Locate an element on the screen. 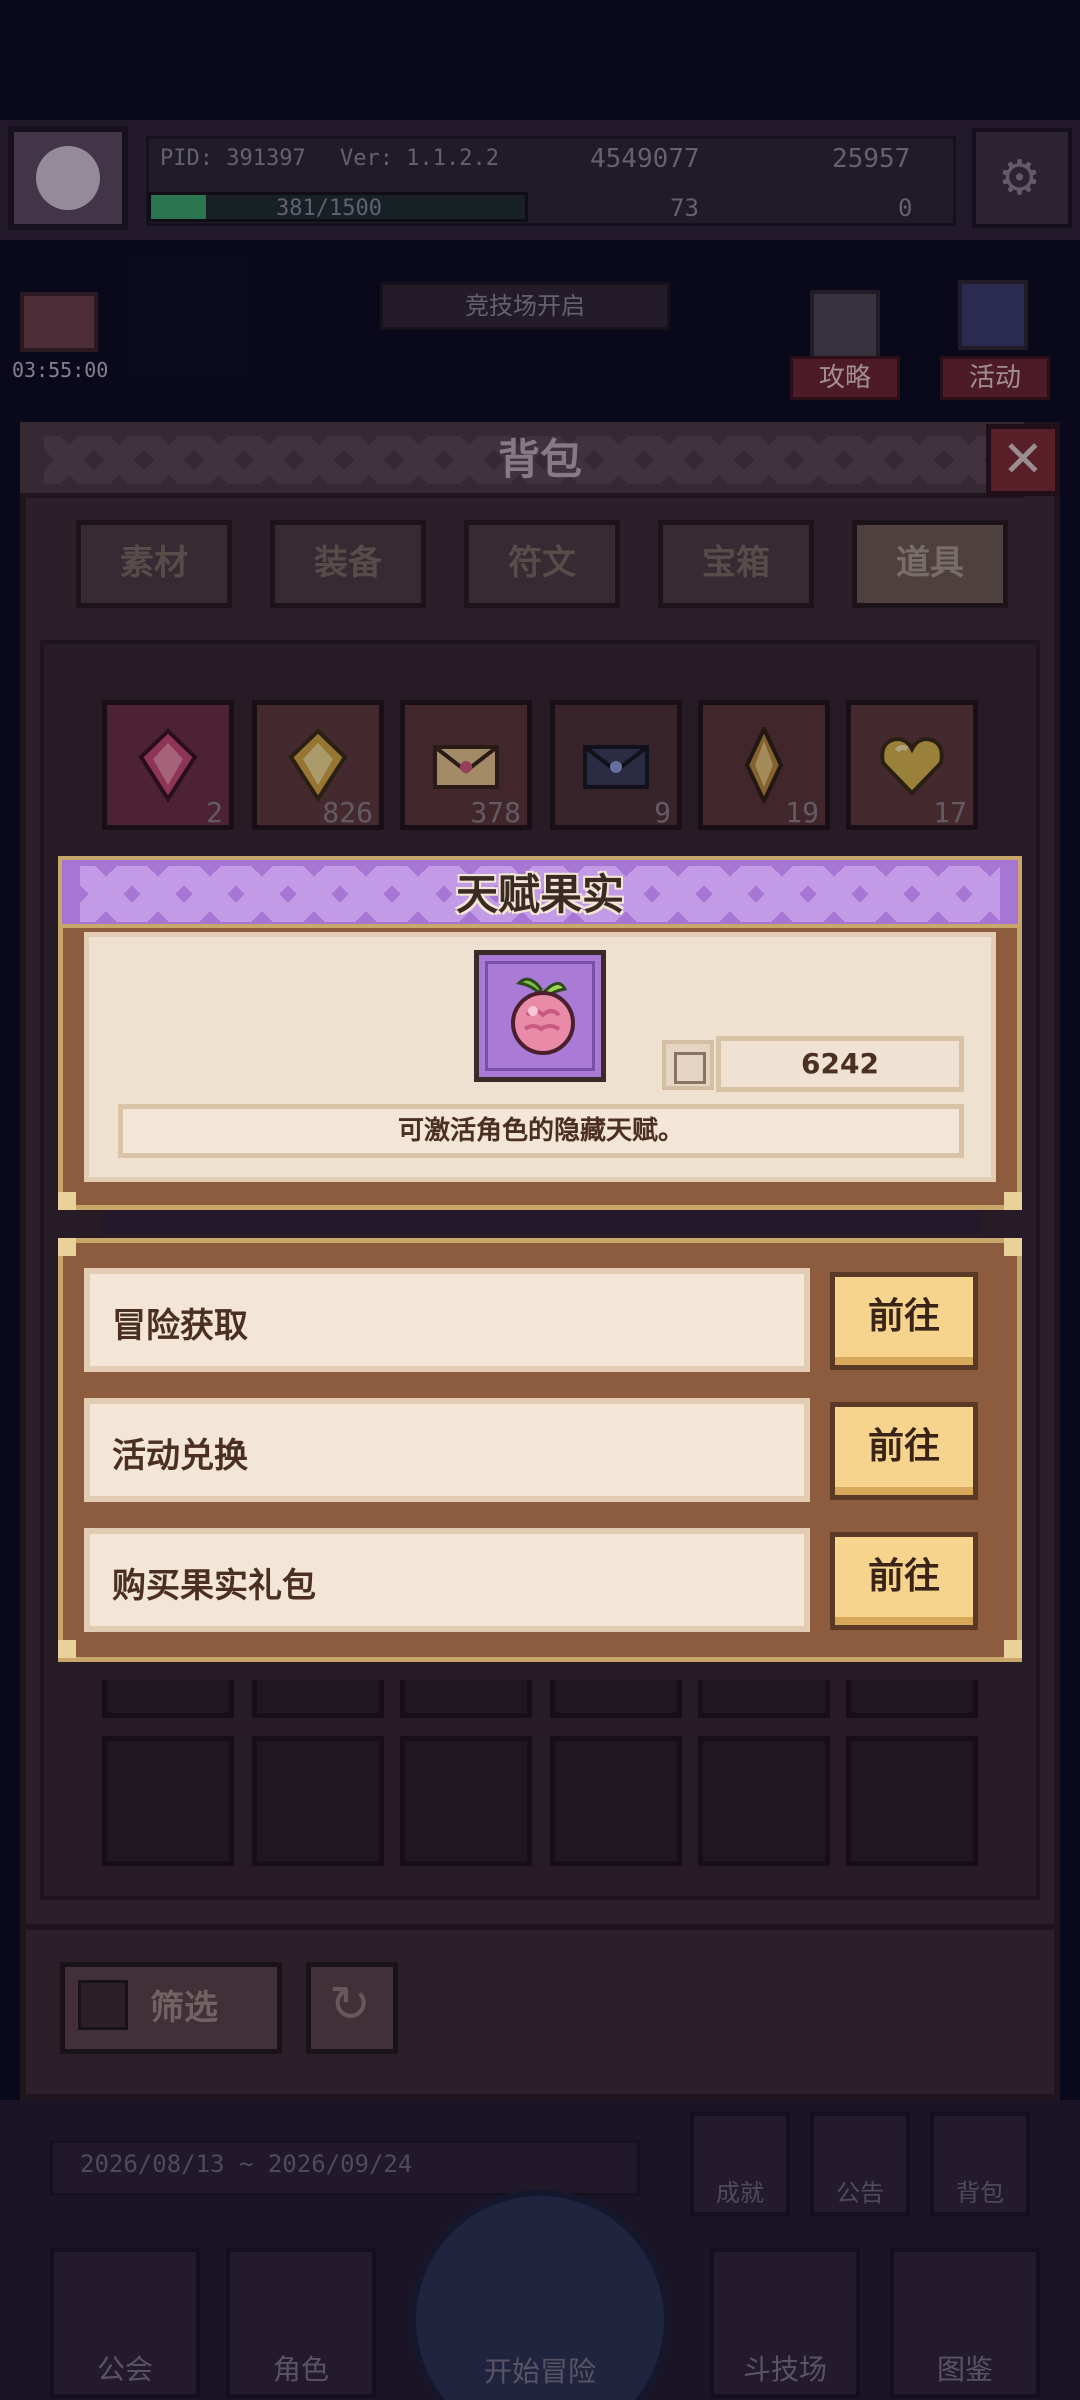 The width and height of the screenshot is (1080, 2400). inventory-count-icon is located at coordinates (688, 1065).